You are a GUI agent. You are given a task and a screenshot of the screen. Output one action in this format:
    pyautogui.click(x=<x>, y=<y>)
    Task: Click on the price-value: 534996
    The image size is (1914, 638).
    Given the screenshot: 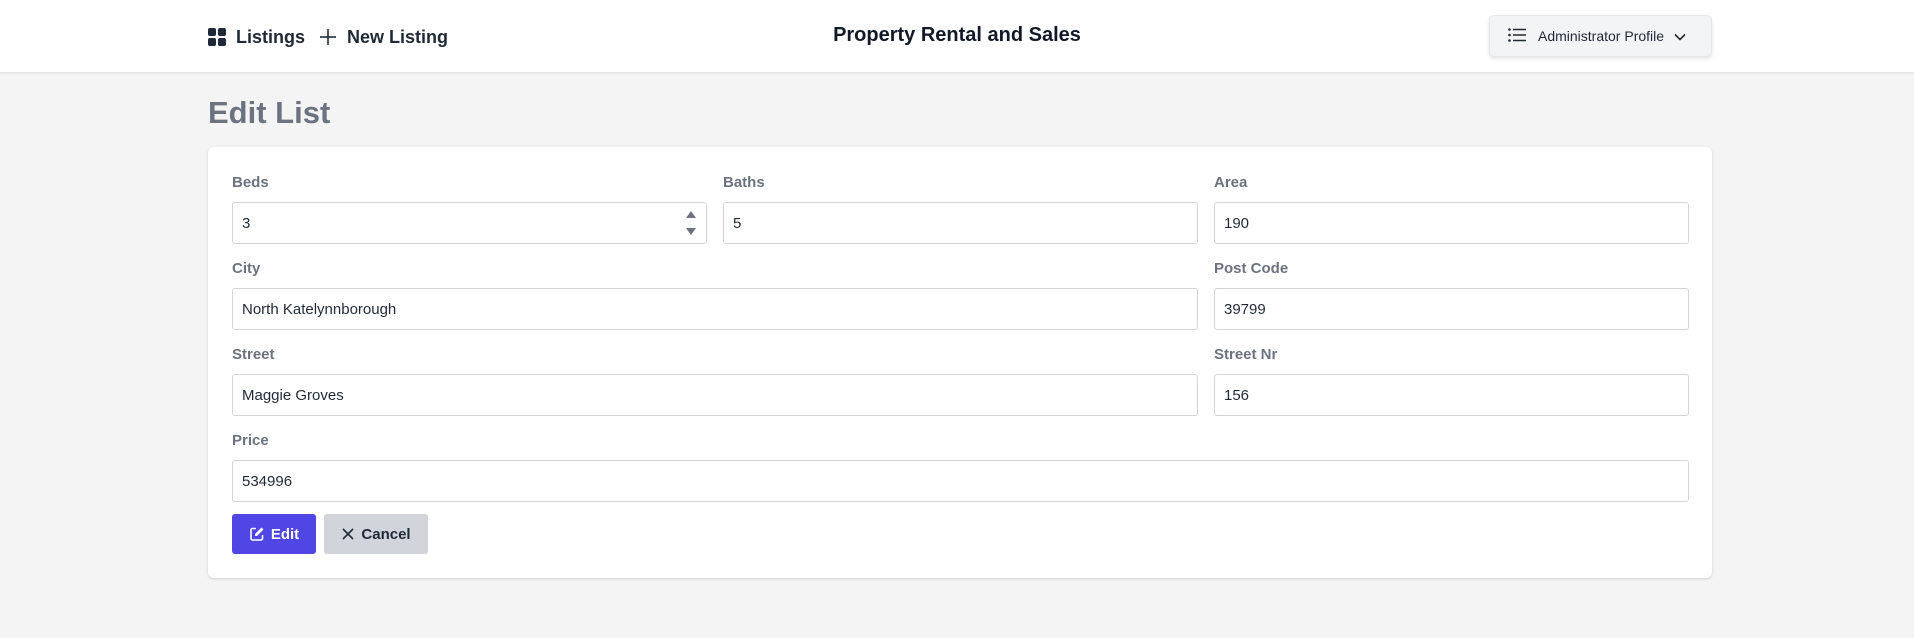 What is the action you would take?
    pyautogui.click(x=267, y=481)
    